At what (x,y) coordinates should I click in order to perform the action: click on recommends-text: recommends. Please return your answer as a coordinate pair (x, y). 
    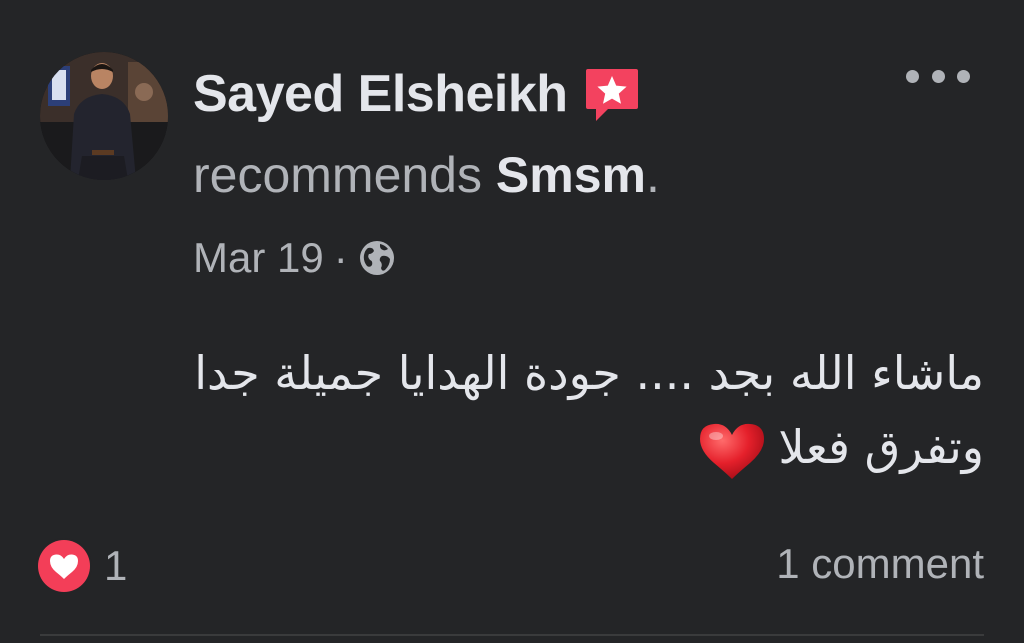
    Looking at the image, I should click on (344, 175).